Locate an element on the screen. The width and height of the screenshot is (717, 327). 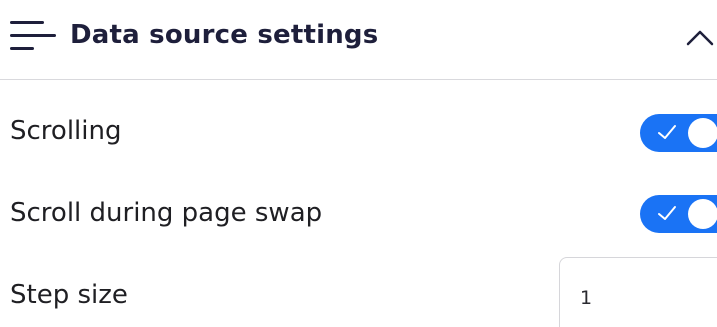
scroll-during-page-swap-label: Scroll during page swap is located at coordinates (166, 213).